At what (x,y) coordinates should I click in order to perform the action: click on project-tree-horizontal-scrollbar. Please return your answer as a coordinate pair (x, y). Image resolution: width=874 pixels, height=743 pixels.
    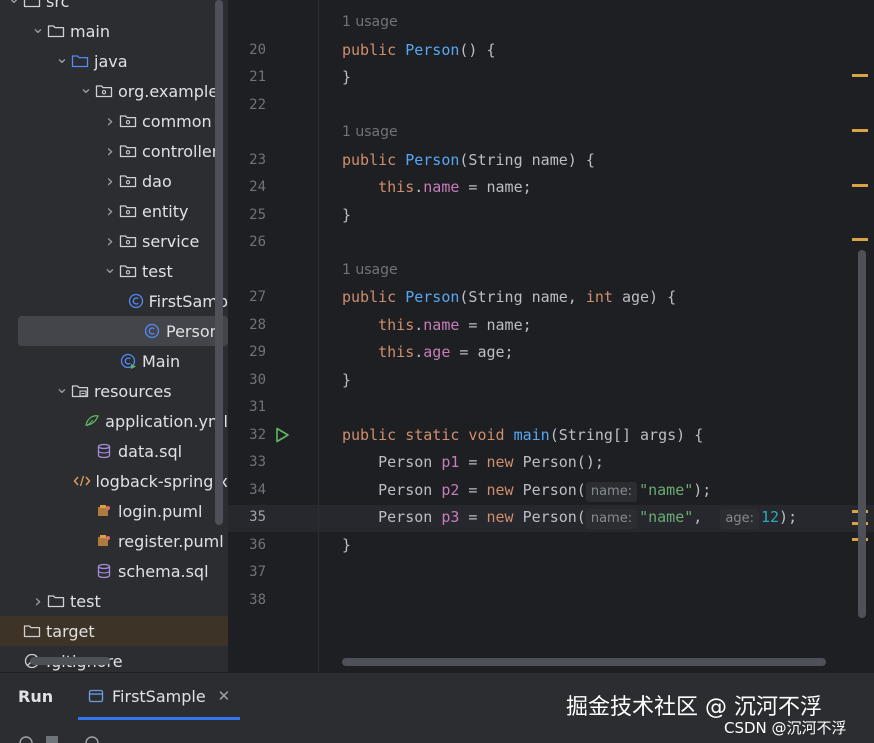
    Looking at the image, I should click on (70, 661).